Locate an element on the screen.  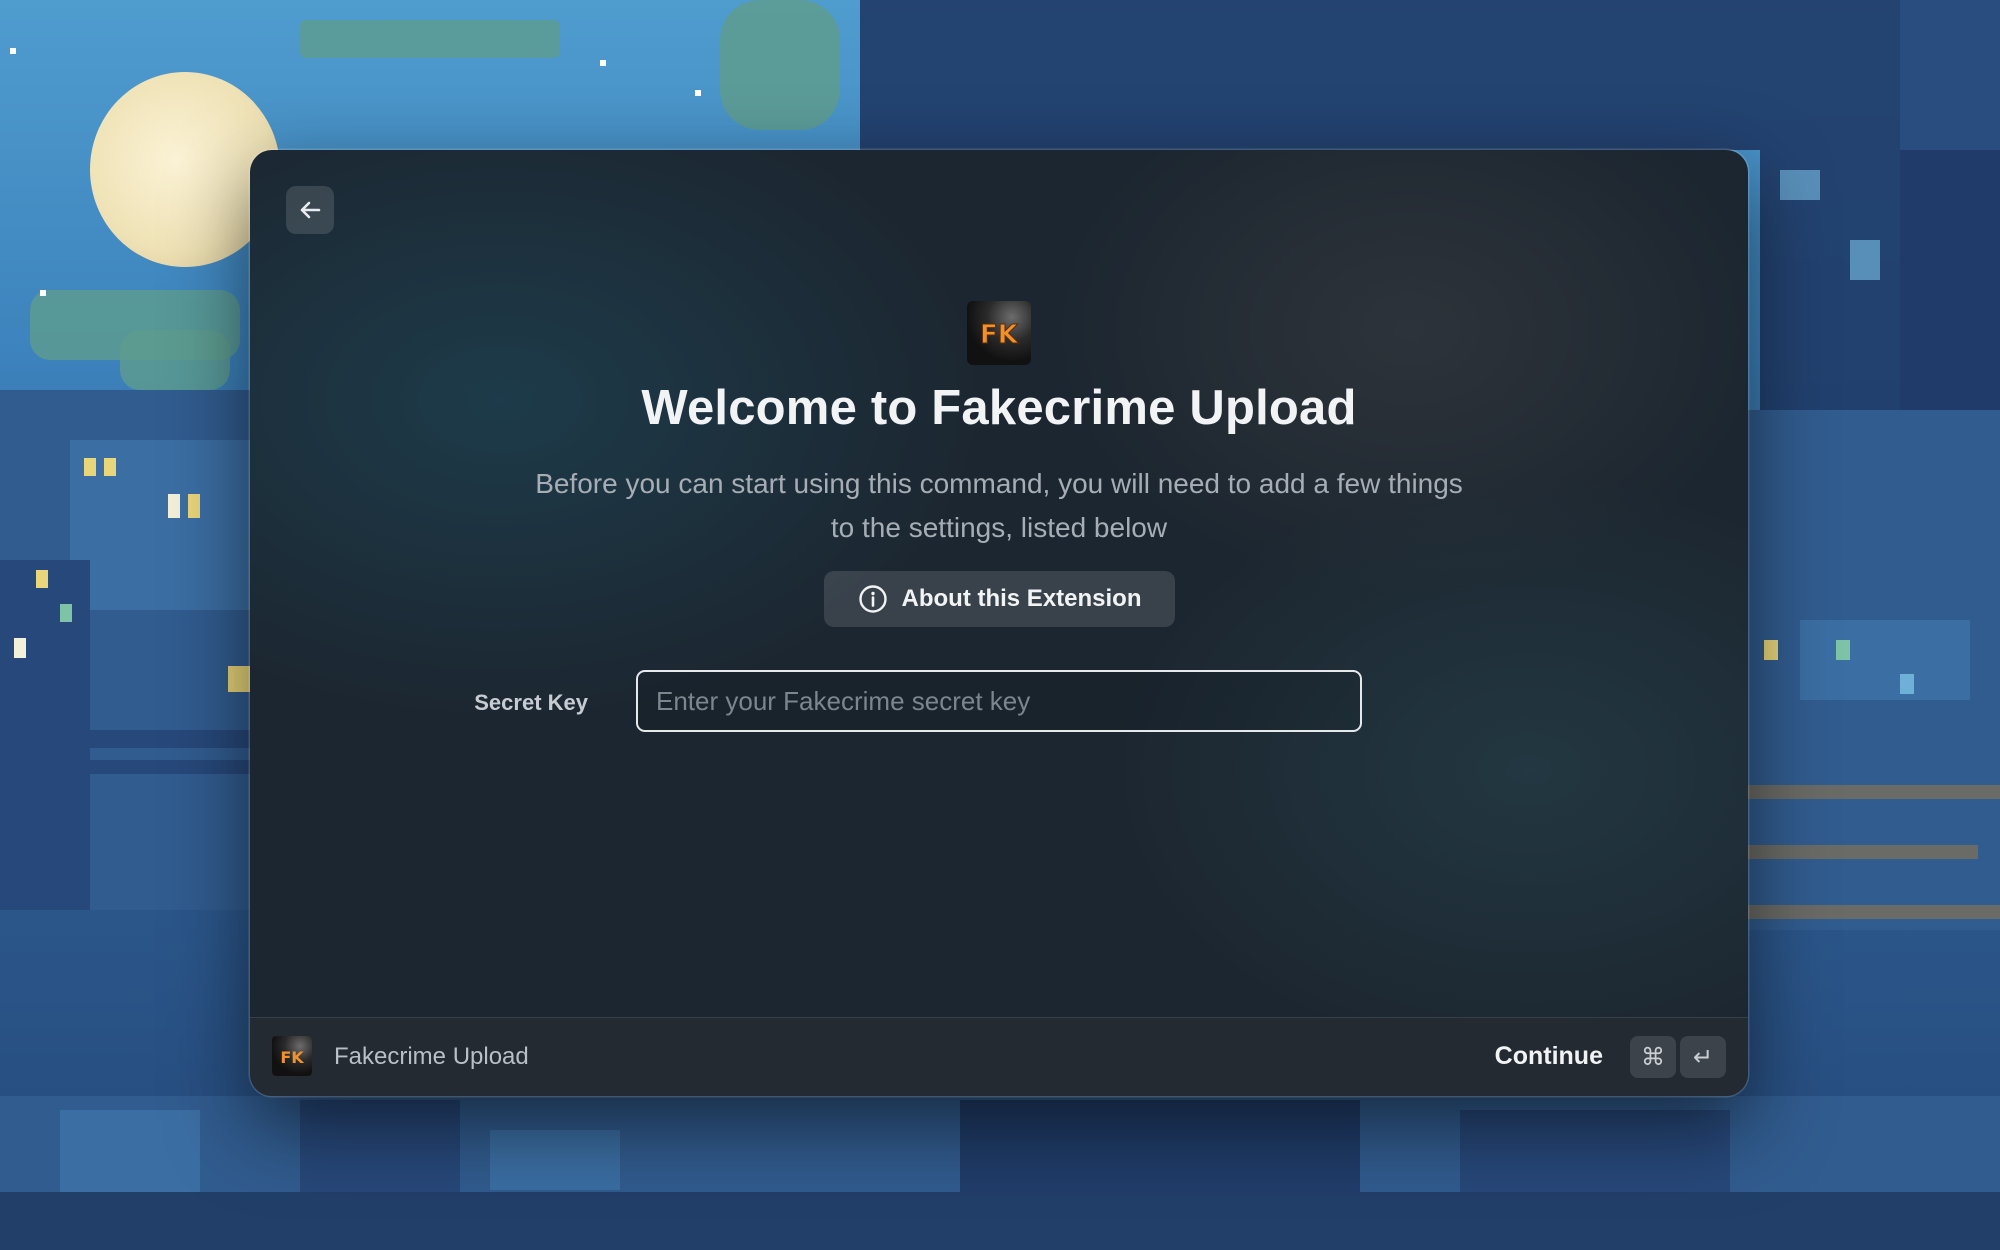
back-button is located at coordinates (310, 210).